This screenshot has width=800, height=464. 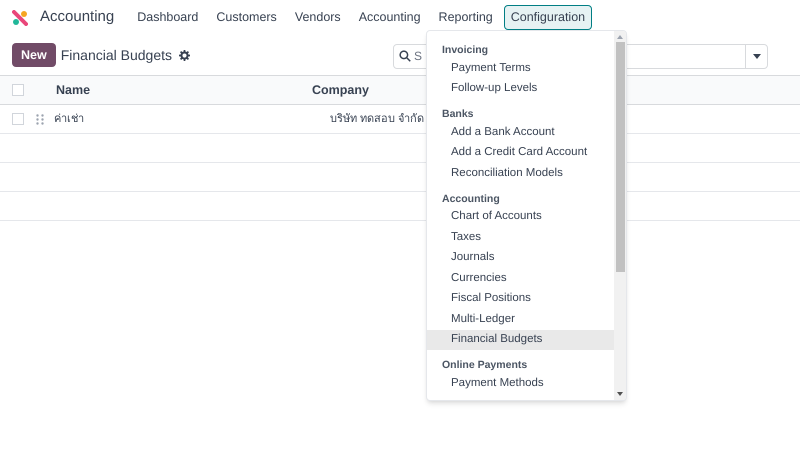 What do you see at coordinates (471, 199) in the screenshot?
I see `menu-section-title: Accounting` at bounding box center [471, 199].